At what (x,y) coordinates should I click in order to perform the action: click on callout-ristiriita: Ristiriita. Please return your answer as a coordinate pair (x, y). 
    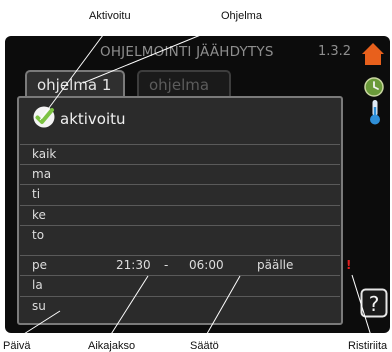
    Looking at the image, I should click on (368, 346).